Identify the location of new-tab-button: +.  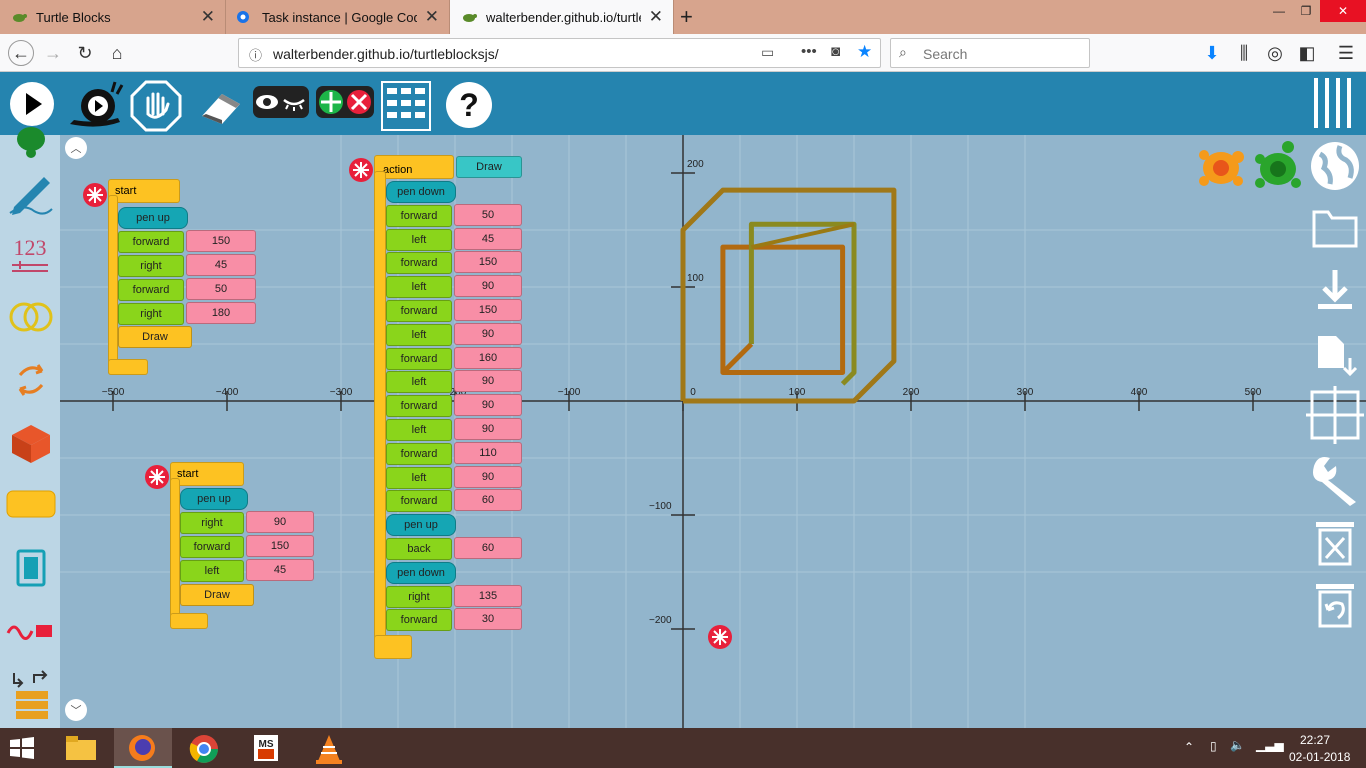
(686, 17).